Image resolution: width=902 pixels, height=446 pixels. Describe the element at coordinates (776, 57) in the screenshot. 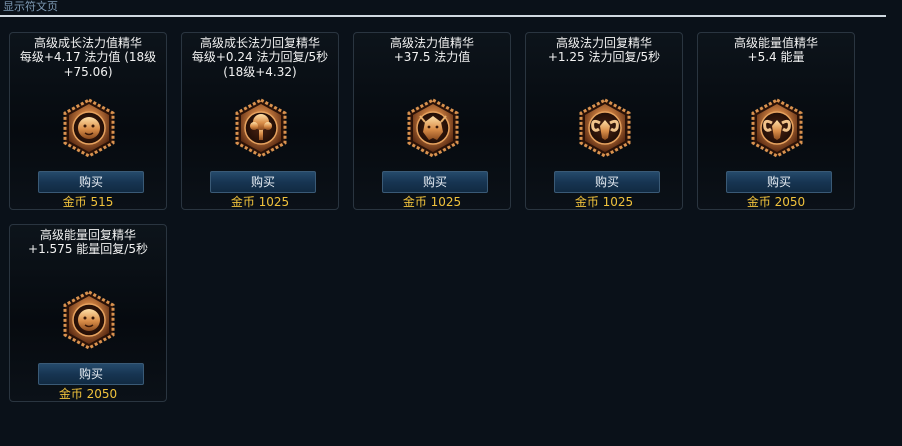

I see `rune-description: +5.4 能量` at that location.